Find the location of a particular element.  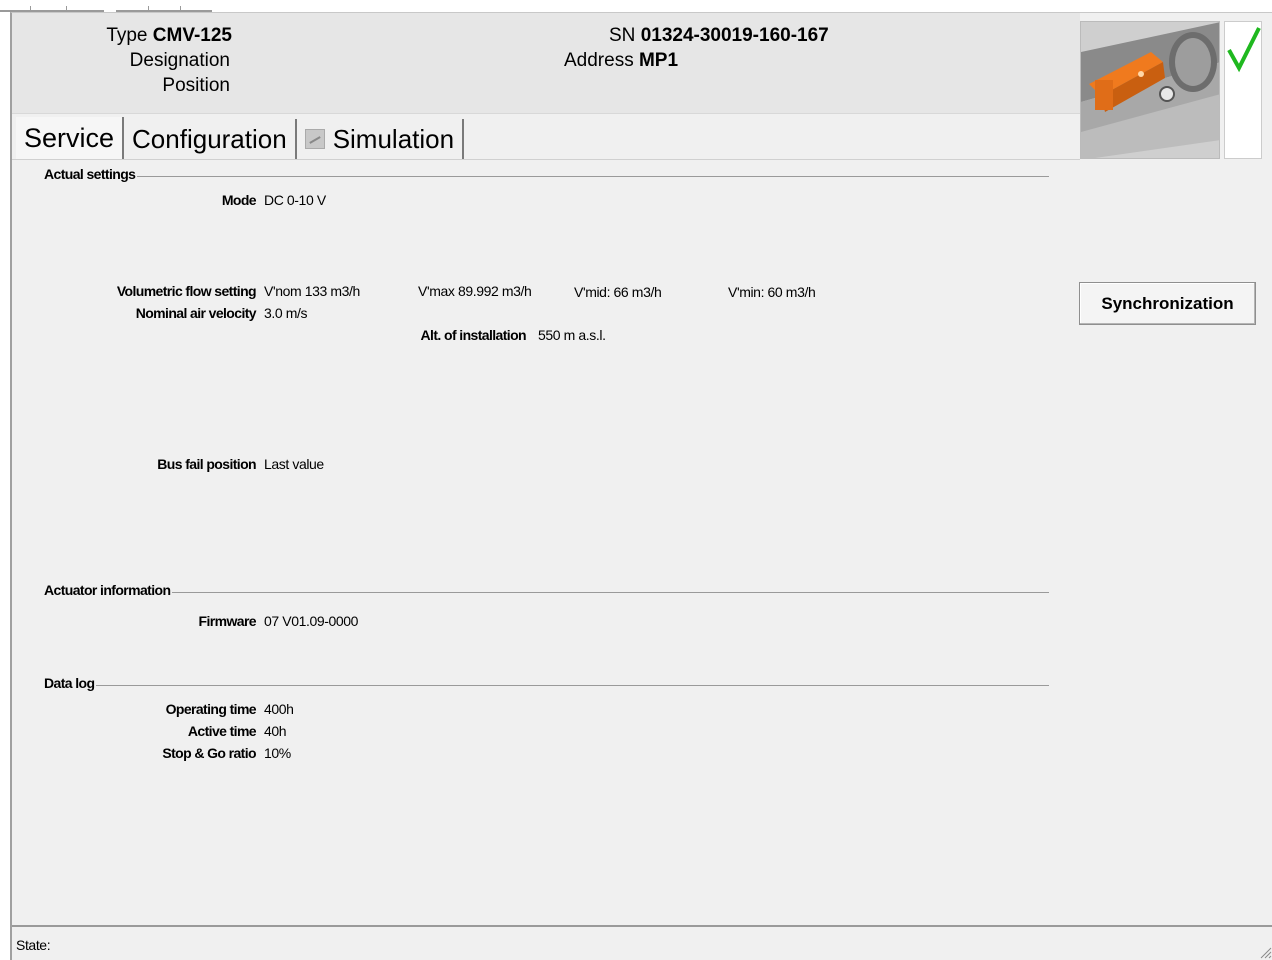

stop-go-label: Stop & Go ratio is located at coordinates (209, 753).